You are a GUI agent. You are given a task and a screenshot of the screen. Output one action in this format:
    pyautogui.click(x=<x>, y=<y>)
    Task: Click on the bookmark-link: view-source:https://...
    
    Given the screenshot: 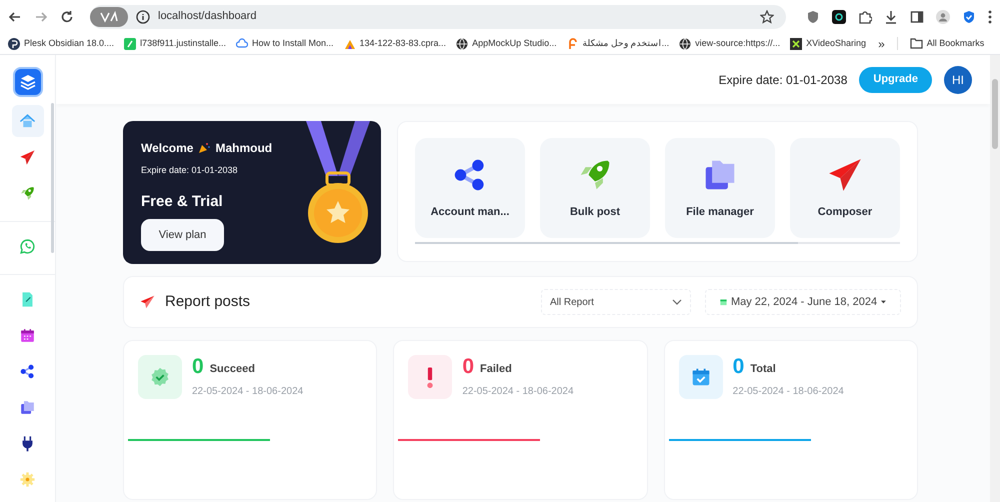 What is the action you would take?
    pyautogui.click(x=737, y=43)
    